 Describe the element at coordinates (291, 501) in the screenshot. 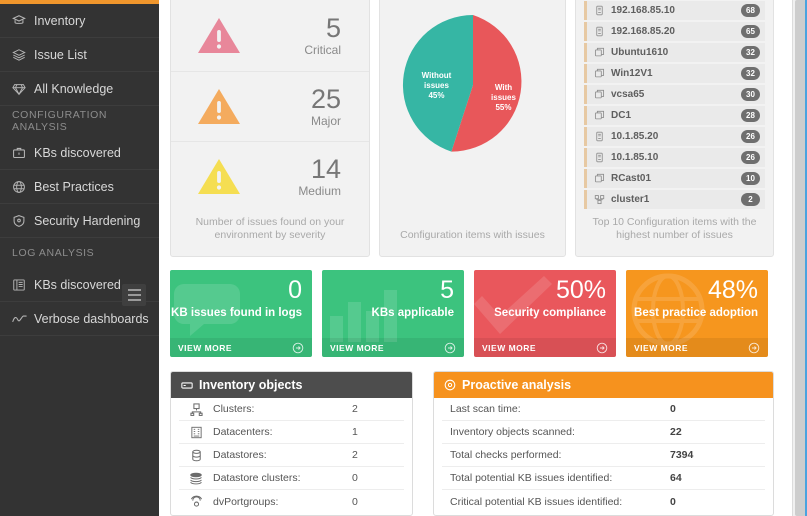

I see `table-row: dvPortgroups: 0` at that location.